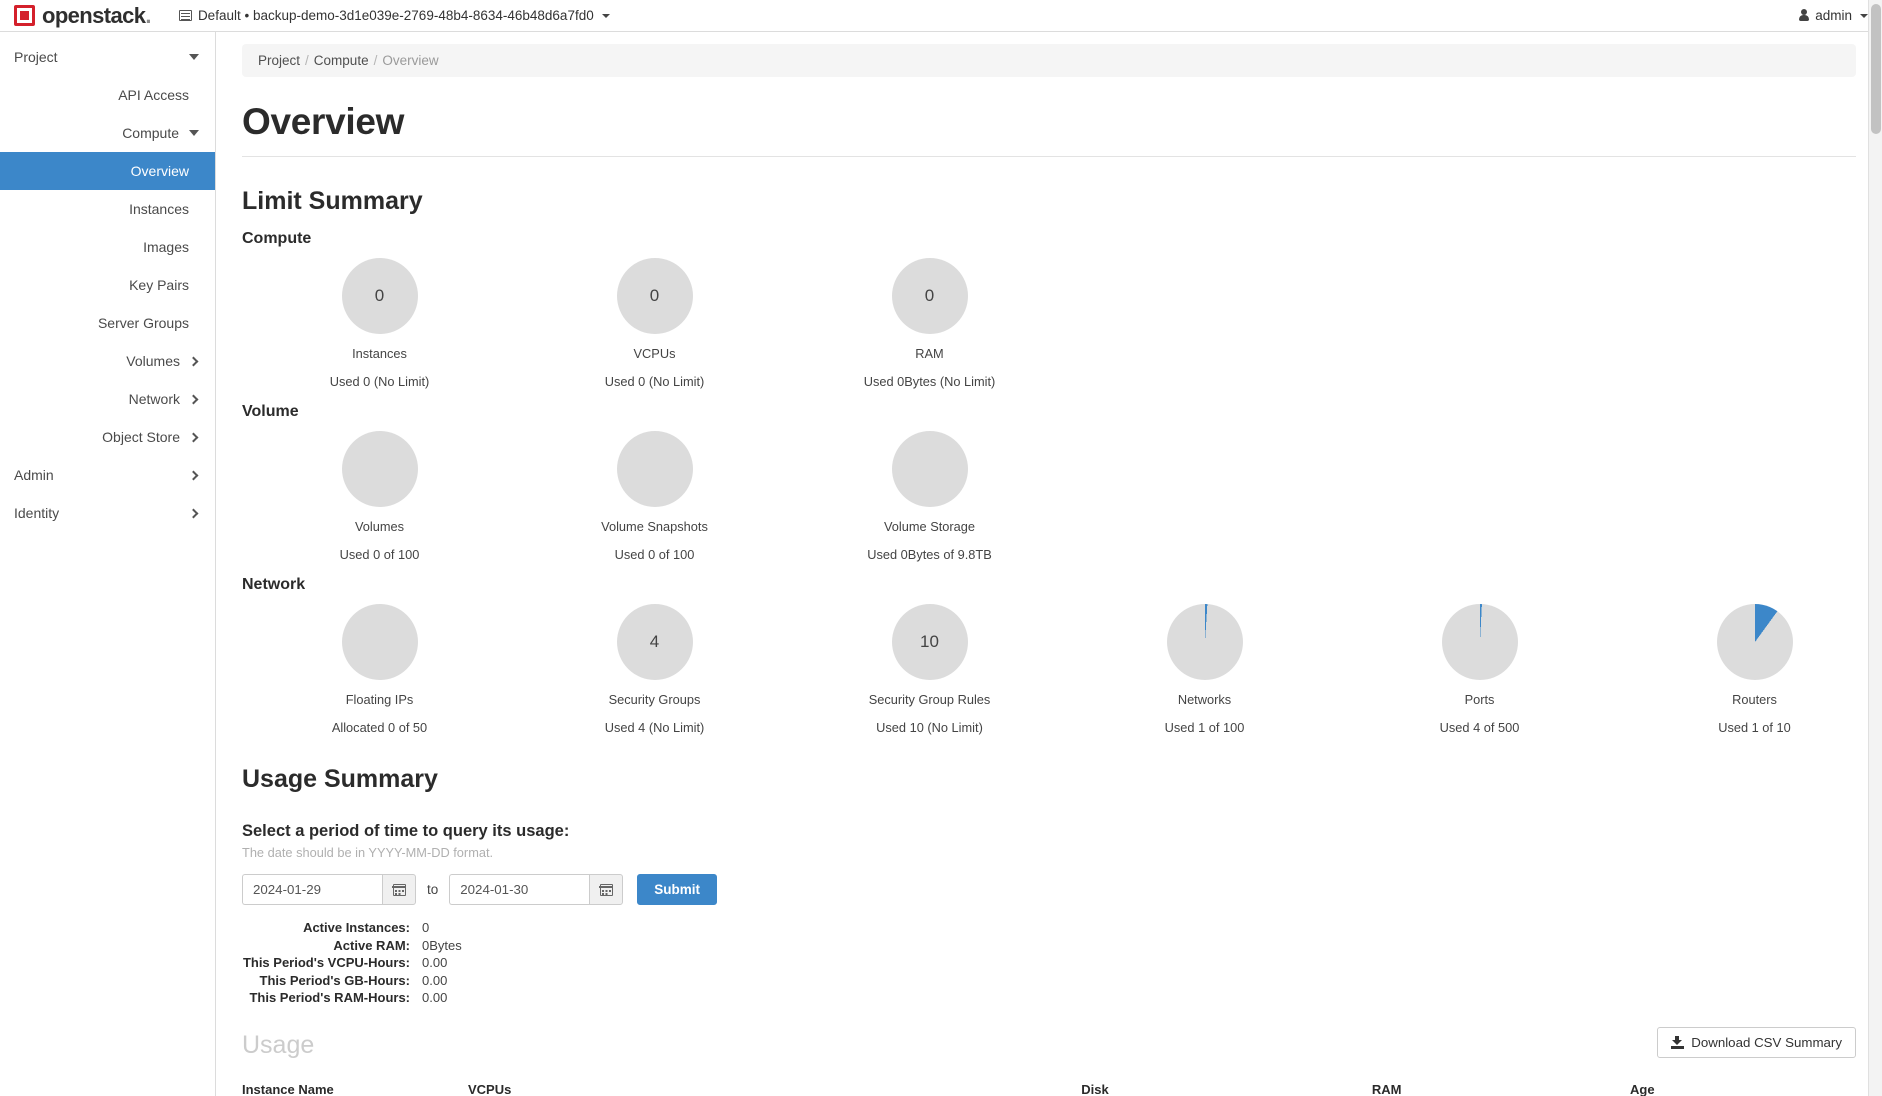 The width and height of the screenshot is (1882, 1096). Describe the element at coordinates (1204, 669) in the screenshot. I see `quota-networks: Networks Used 1 of 100` at that location.